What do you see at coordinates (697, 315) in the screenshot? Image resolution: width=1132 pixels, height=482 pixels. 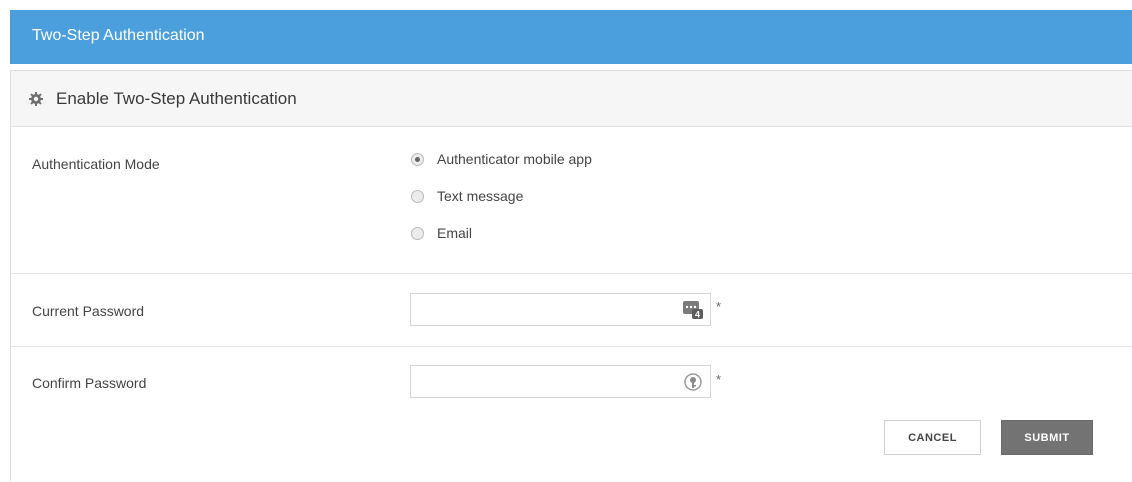 I see `svg-text: 4` at bounding box center [697, 315].